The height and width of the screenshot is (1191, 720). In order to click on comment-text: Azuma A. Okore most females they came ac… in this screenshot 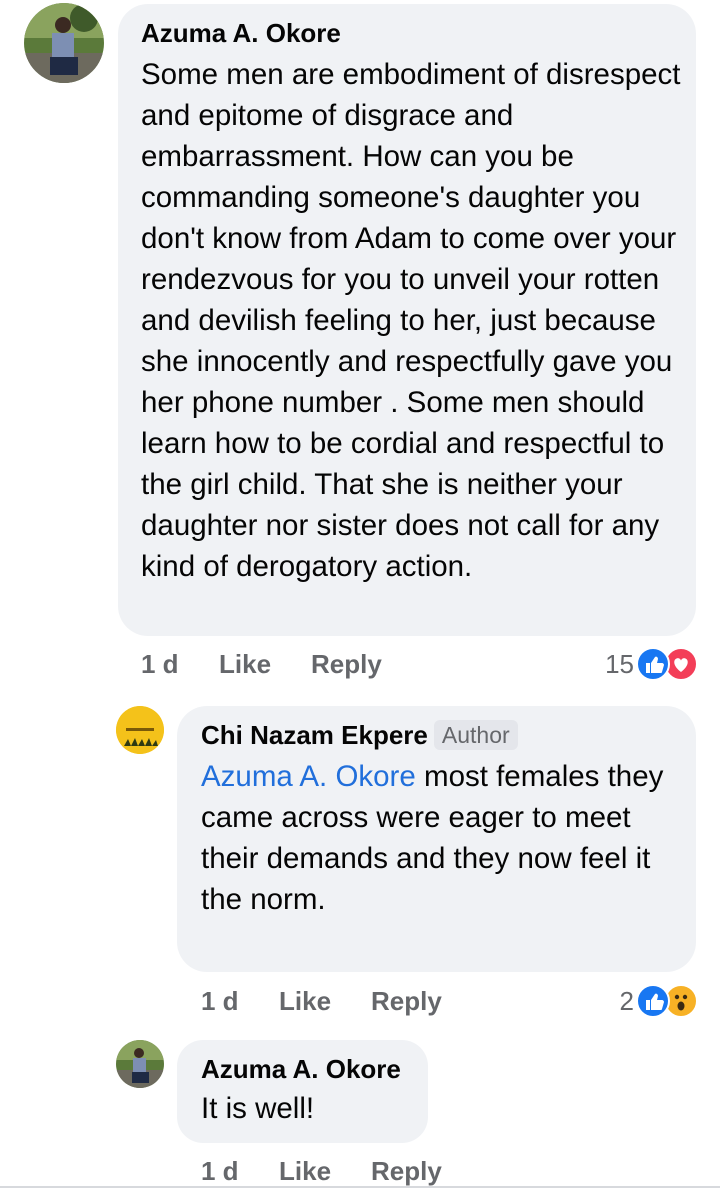, I will do `click(438, 838)`.